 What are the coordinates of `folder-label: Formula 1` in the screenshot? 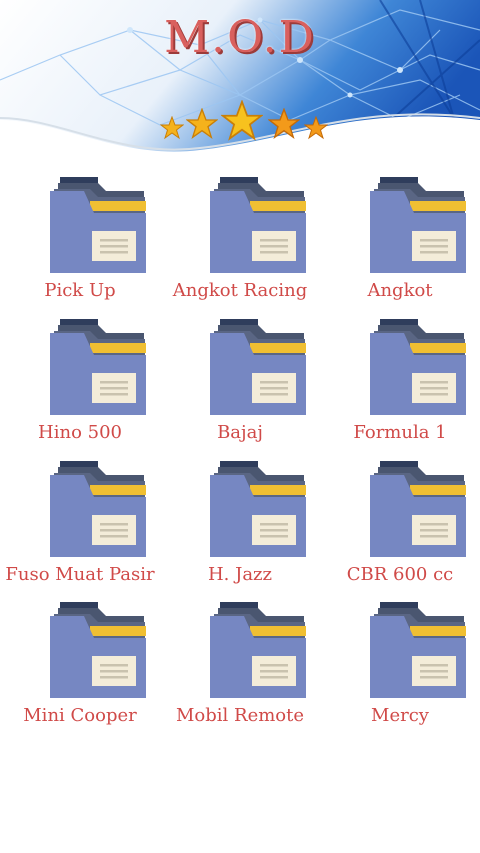 It's located at (400, 432).